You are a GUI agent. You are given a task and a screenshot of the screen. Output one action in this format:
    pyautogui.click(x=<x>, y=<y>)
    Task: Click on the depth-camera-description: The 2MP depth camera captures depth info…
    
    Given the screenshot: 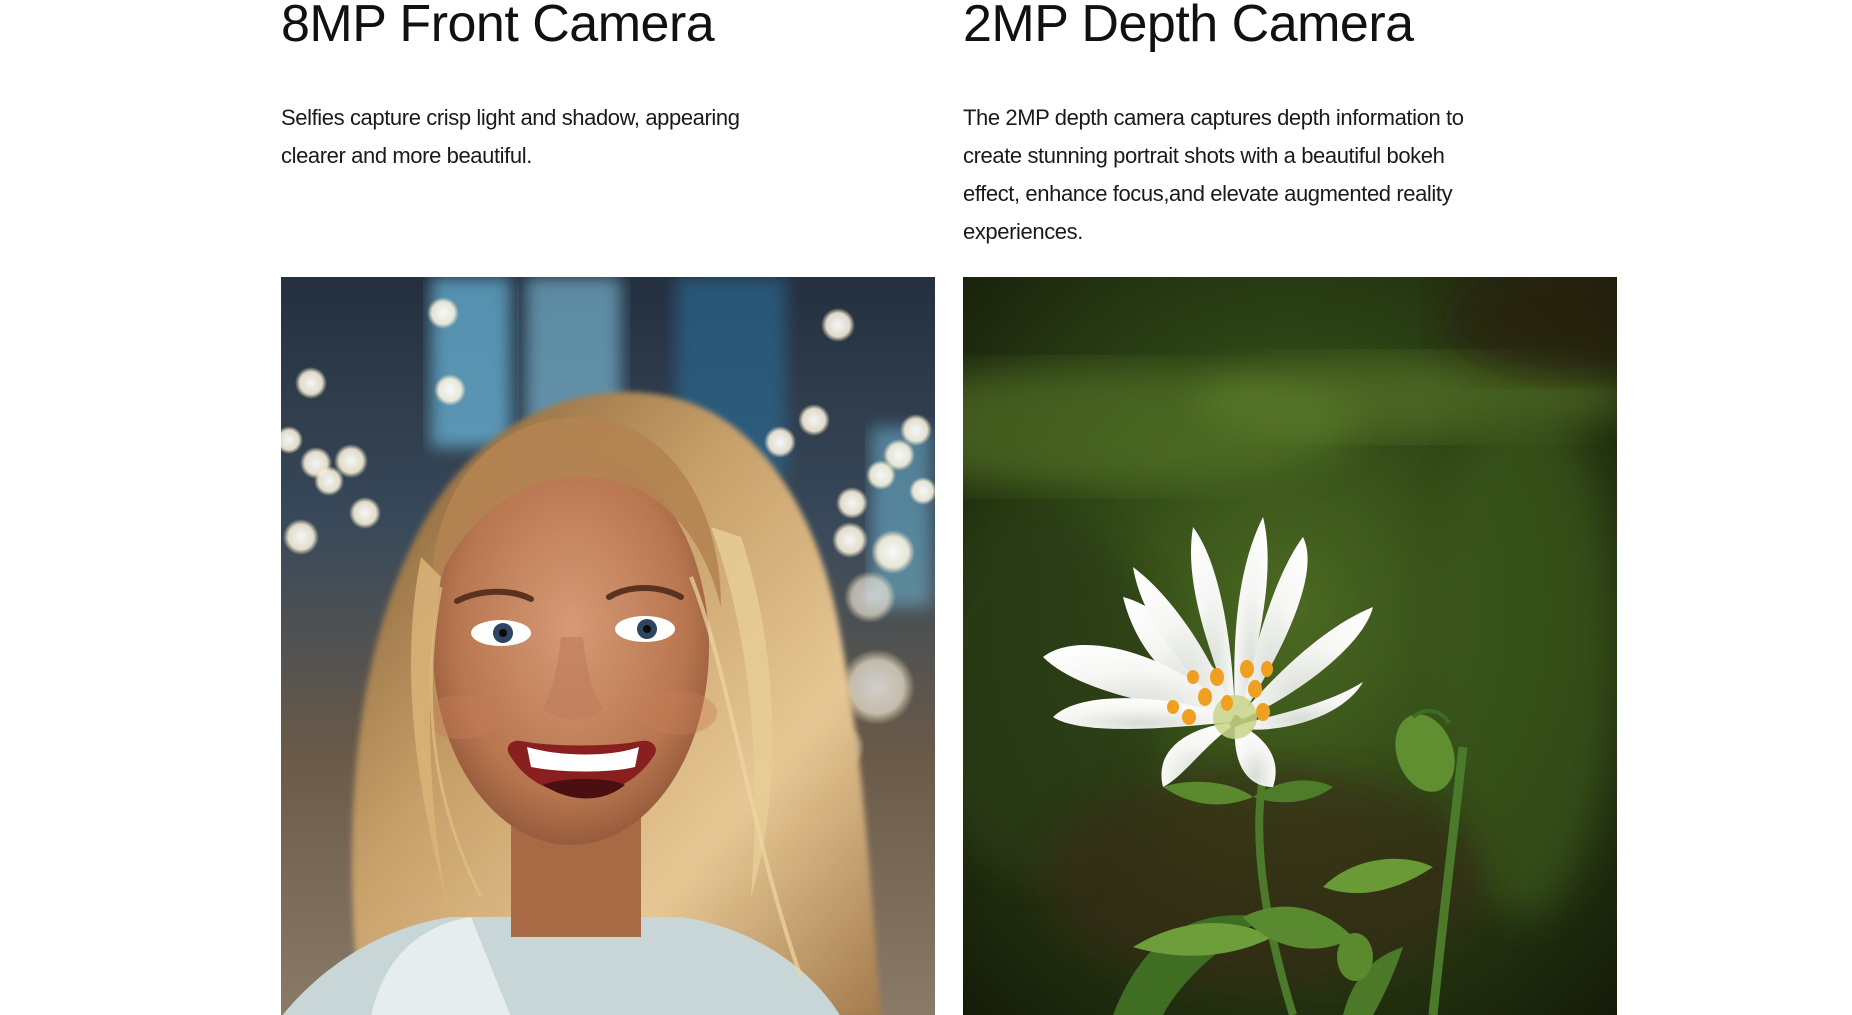 What is the action you would take?
    pyautogui.click(x=1213, y=174)
    